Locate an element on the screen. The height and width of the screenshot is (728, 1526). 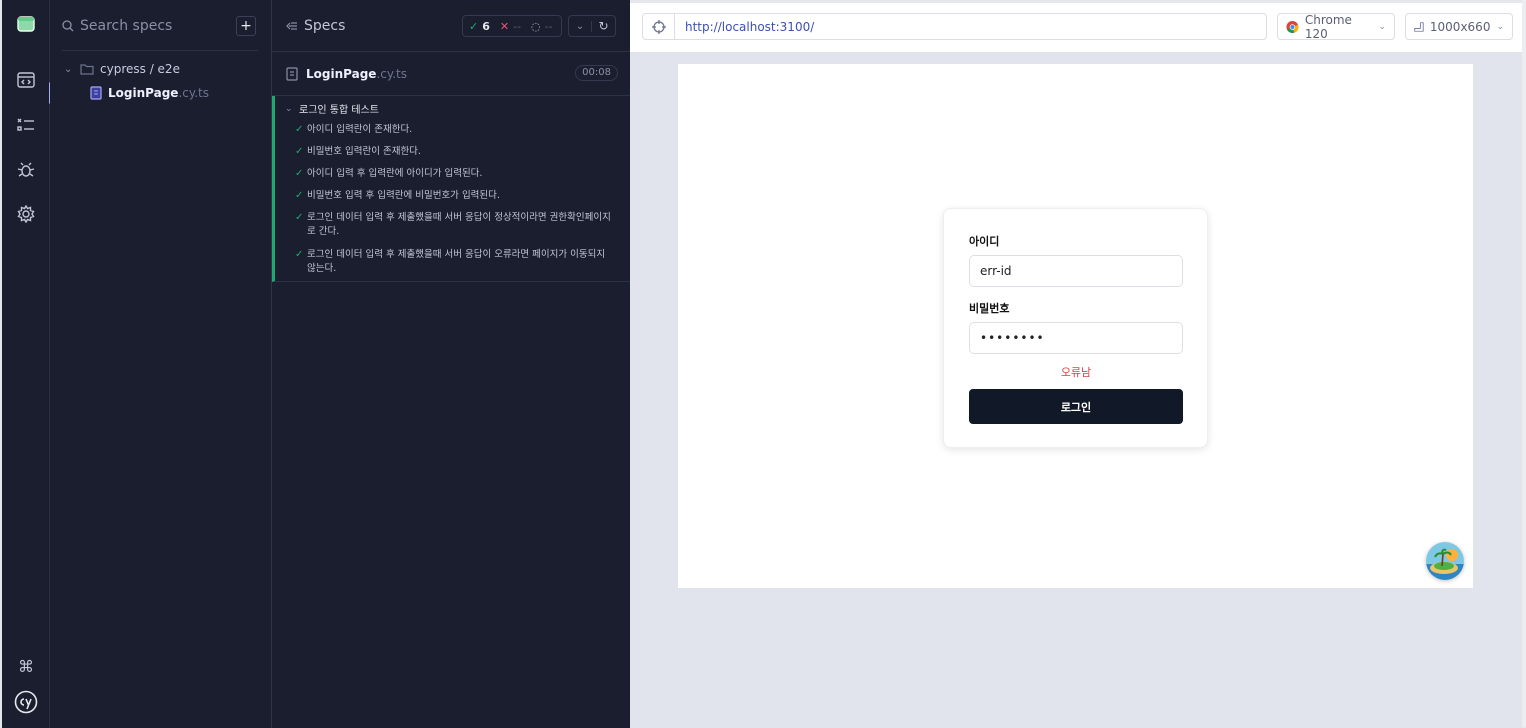
folder-row: ⌄ cypress / e2e is located at coordinates (122, 69).